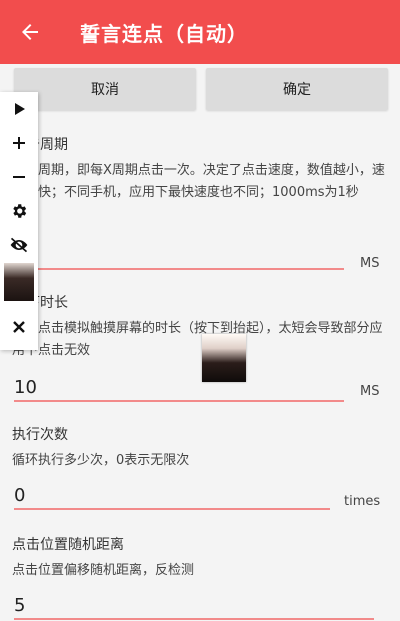 The width and height of the screenshot is (400, 621). Describe the element at coordinates (19, 109) in the screenshot. I see `play-icon` at that location.